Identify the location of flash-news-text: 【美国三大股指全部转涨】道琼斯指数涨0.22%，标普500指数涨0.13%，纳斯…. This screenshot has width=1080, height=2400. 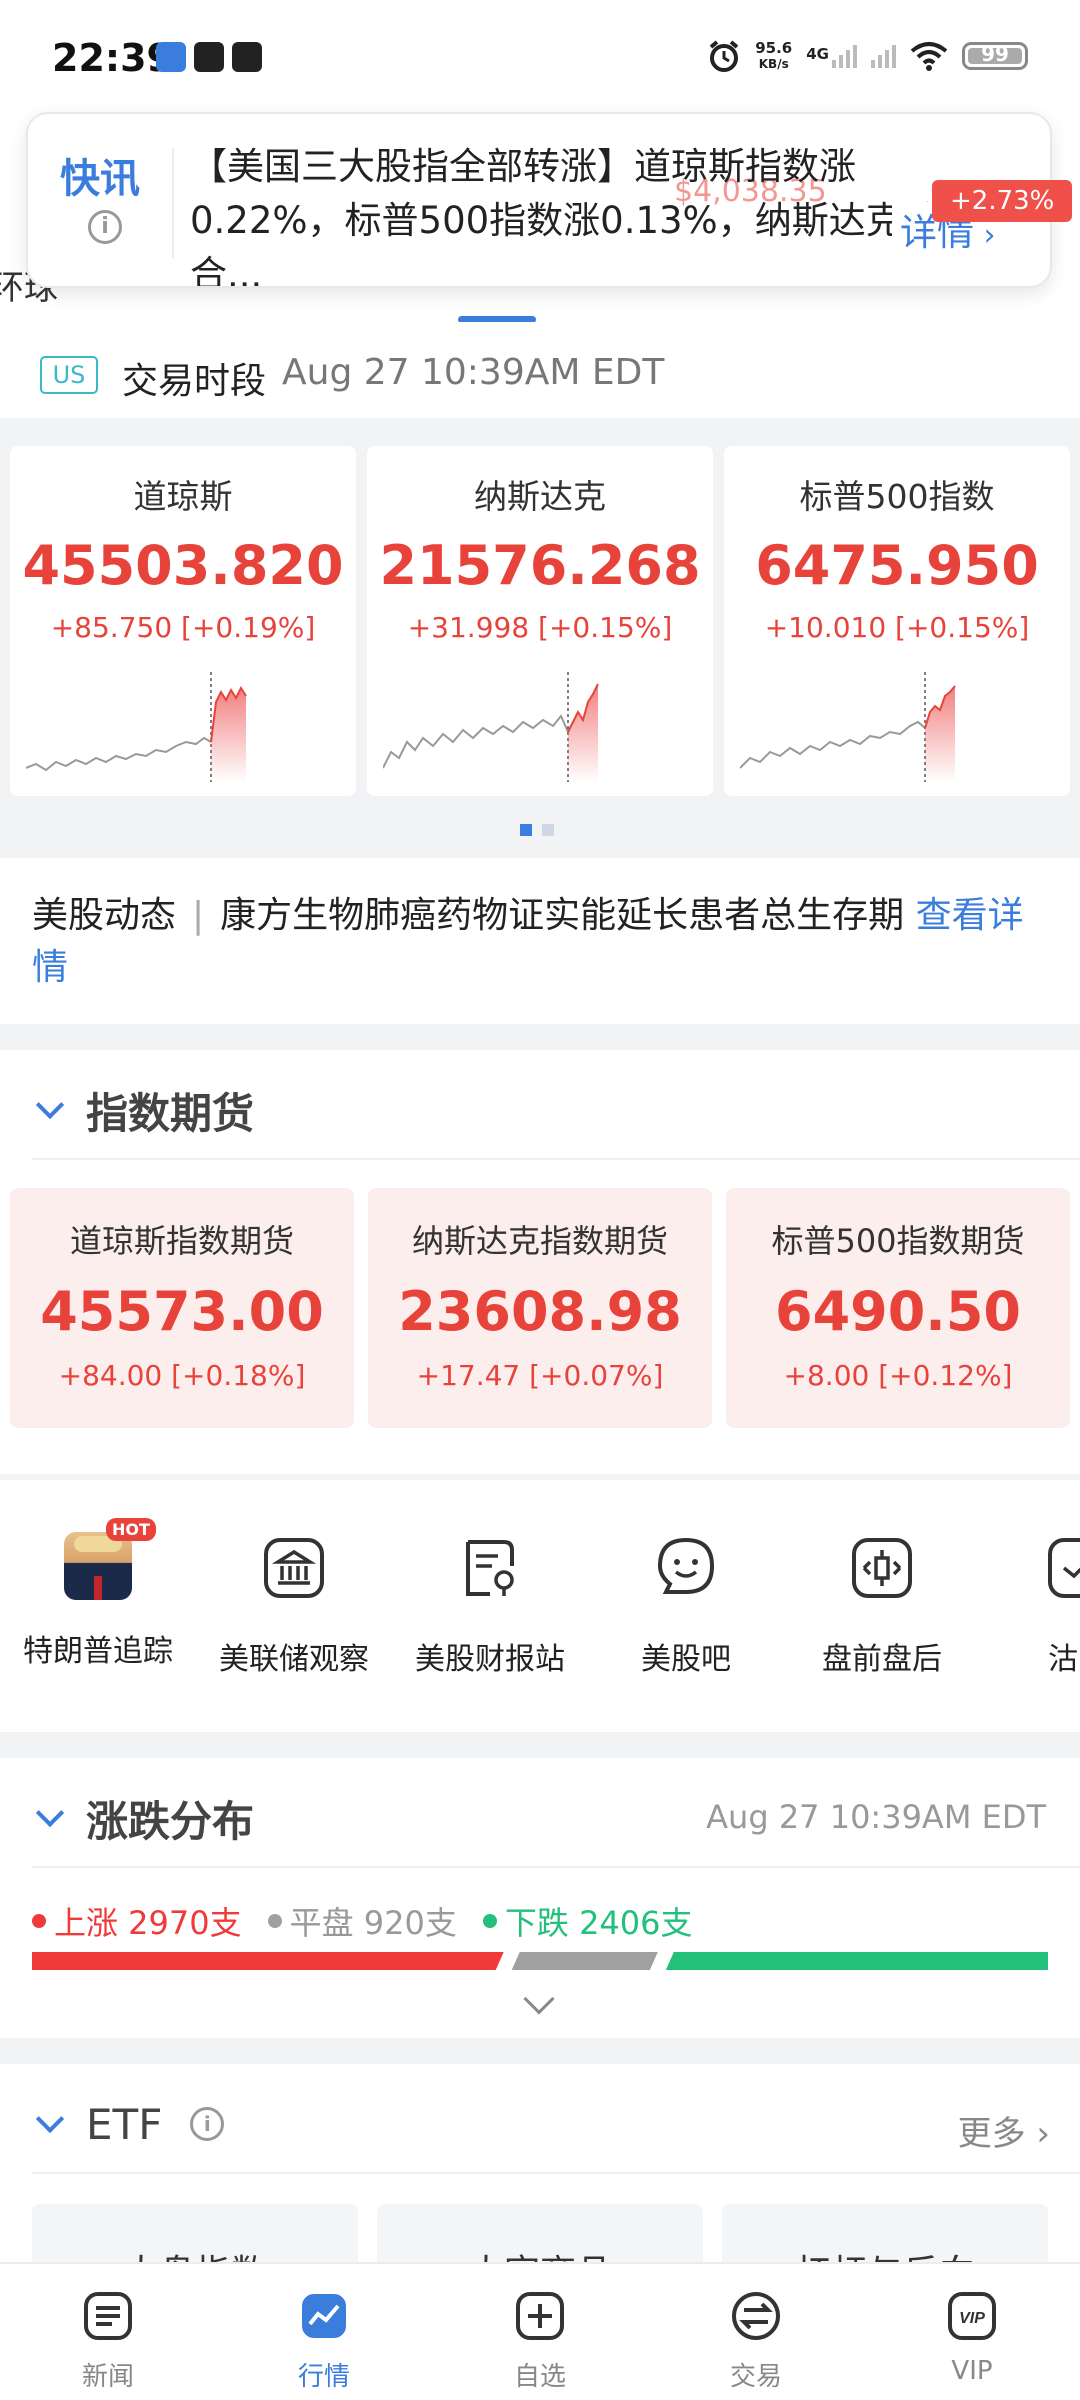
(565, 216).